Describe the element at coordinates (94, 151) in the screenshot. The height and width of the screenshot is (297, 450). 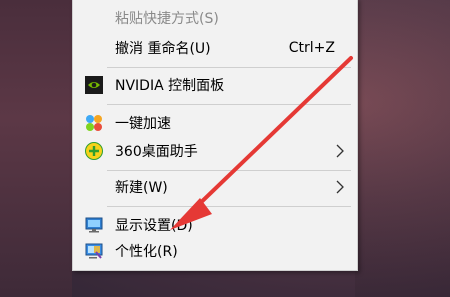
I see `360-desktop-icon` at that location.